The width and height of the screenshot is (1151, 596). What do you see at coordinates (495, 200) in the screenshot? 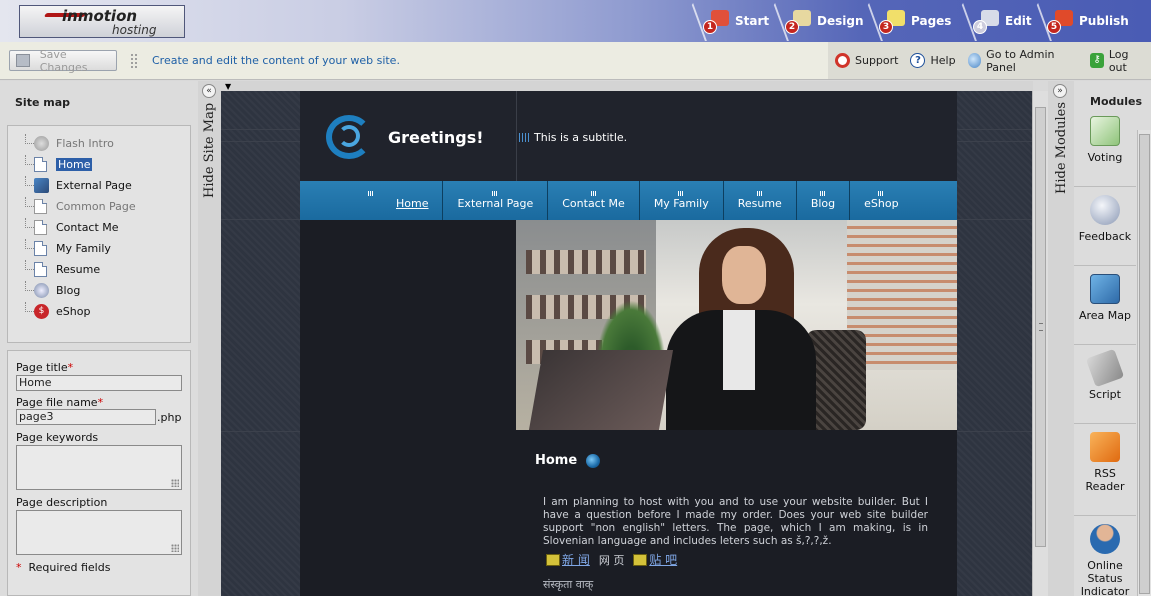
I see `nav-external-page: External Page` at bounding box center [495, 200].